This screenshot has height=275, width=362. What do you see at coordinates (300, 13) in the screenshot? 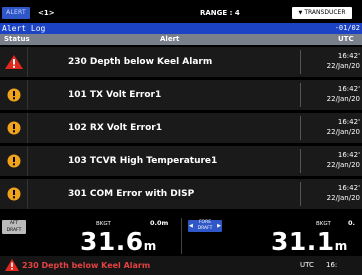
I see `caret-down-icon: ▼` at bounding box center [300, 13].